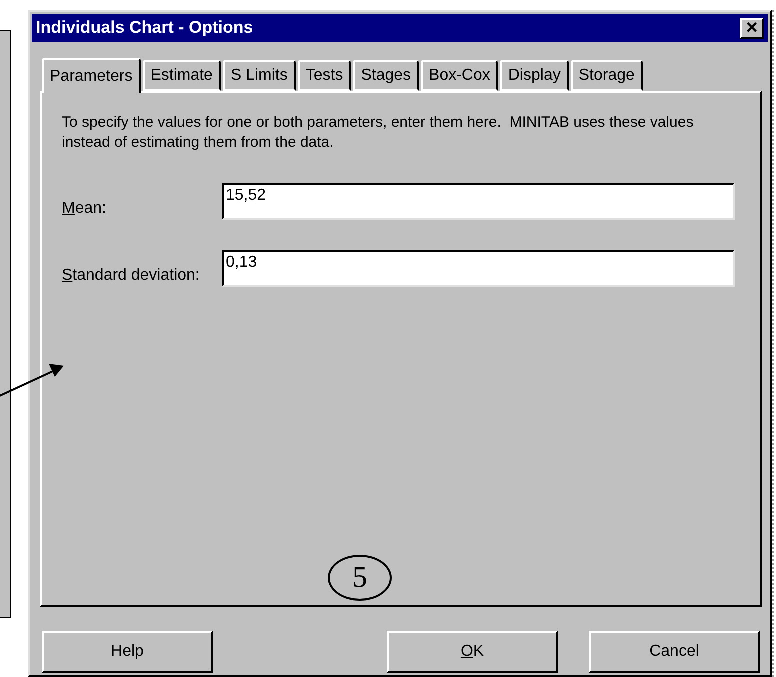 The width and height of the screenshot is (776, 677). I want to click on tab: Tests, so click(325, 76).